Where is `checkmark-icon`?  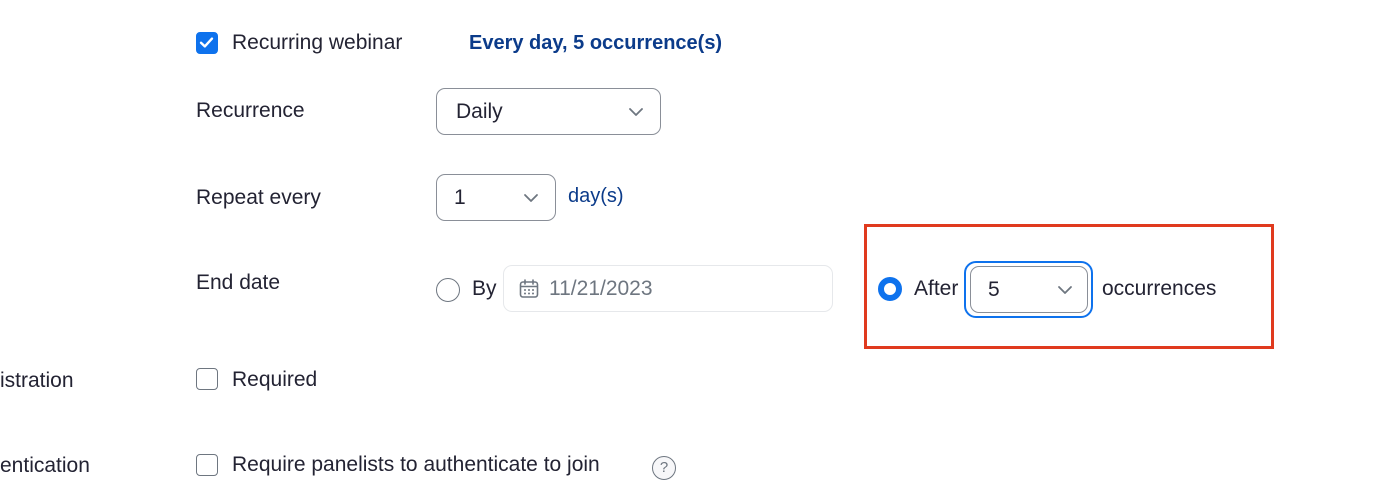
checkmark-icon is located at coordinates (206, 42).